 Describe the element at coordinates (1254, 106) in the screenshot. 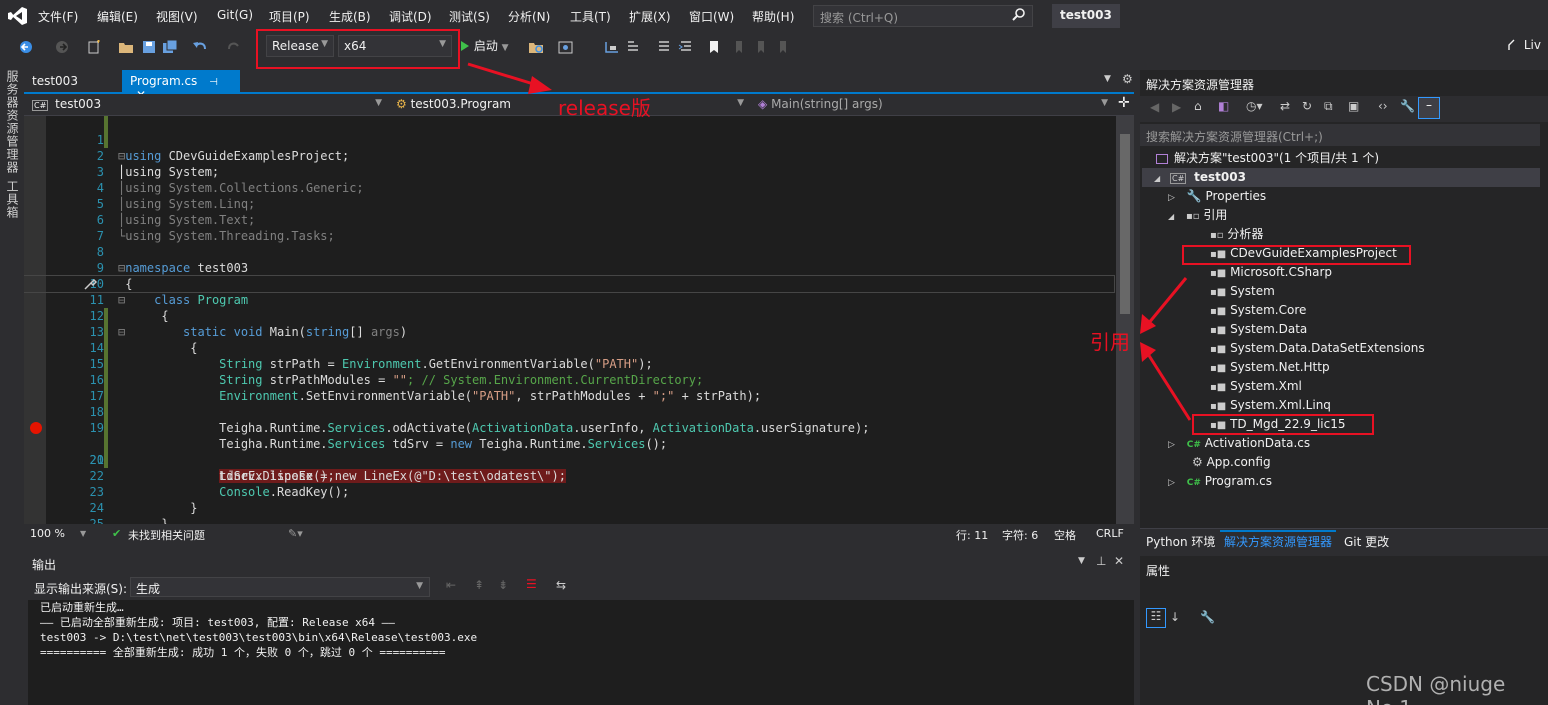

I see `pending-changes-icon: ◷▾` at that location.